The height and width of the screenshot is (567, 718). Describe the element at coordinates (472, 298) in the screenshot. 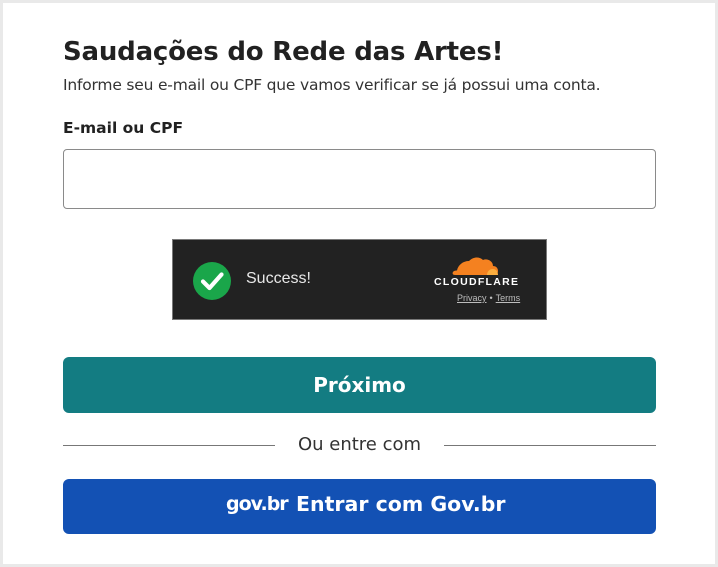

I see `privacy-link: Privacy` at that location.